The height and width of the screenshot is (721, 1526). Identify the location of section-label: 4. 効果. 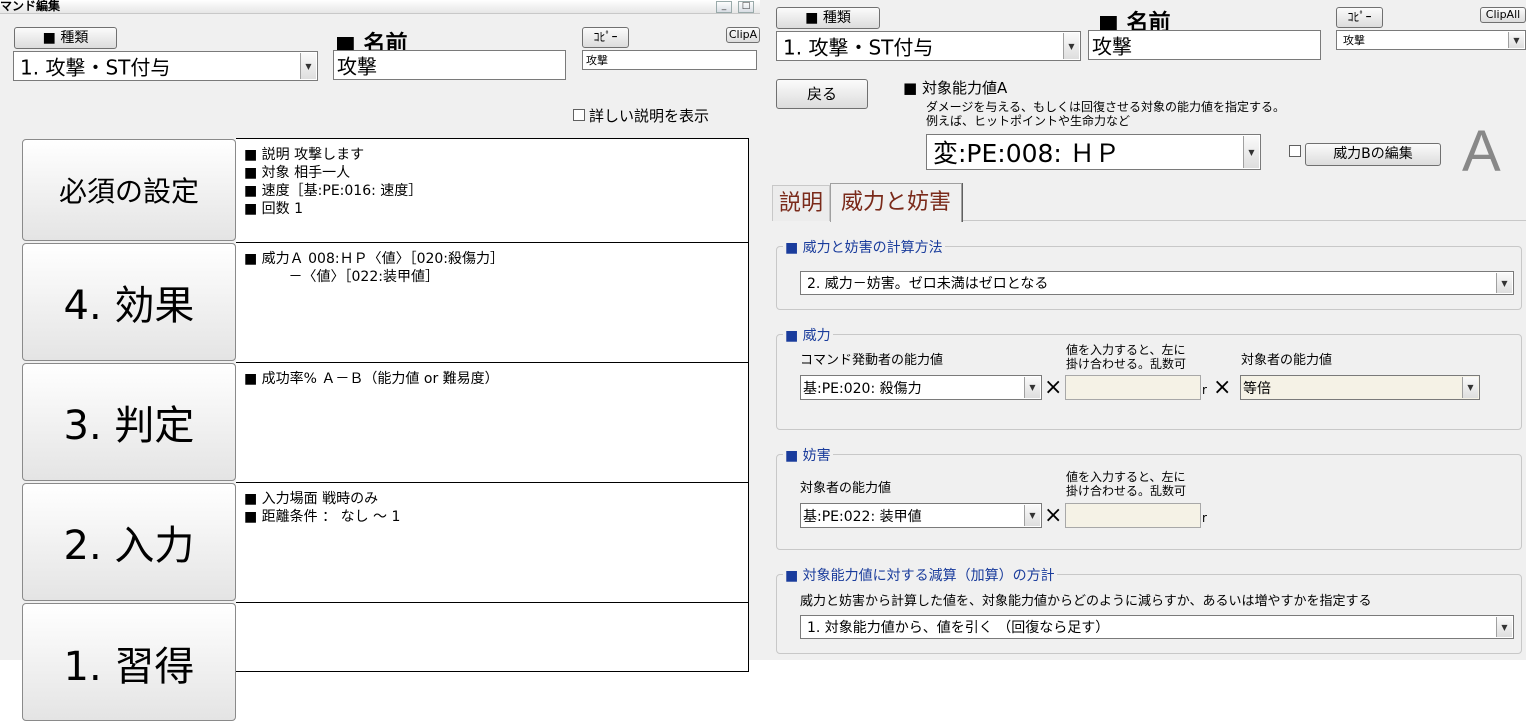
(129, 306).